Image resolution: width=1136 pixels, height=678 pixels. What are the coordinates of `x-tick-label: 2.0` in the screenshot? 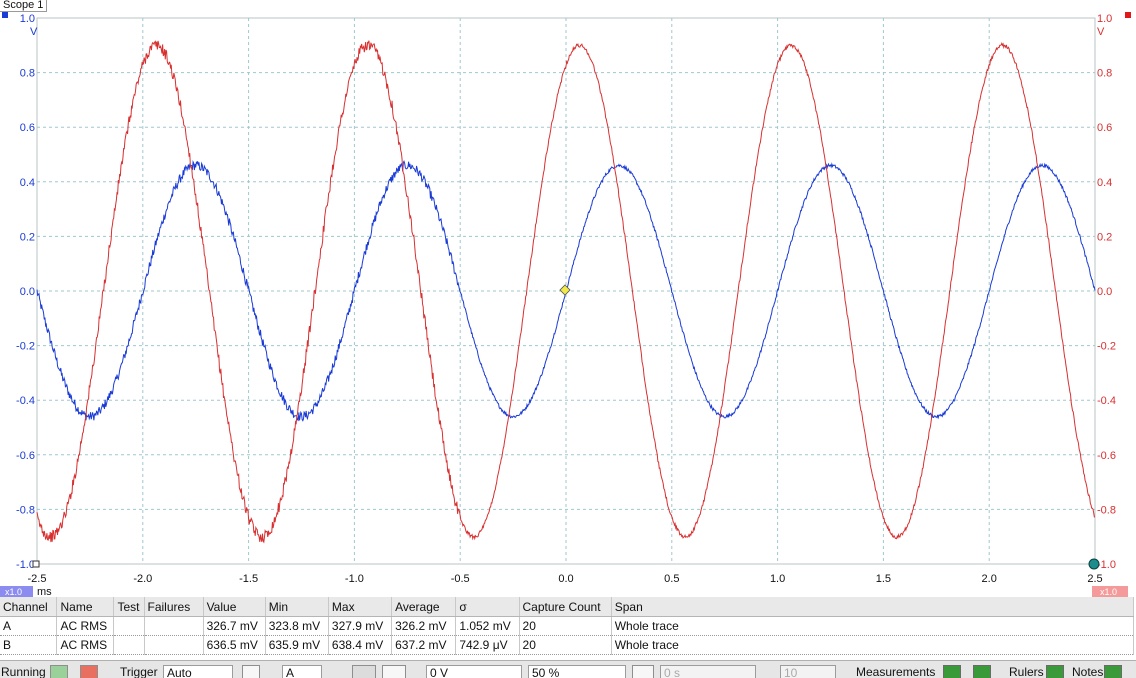 It's located at (989, 579).